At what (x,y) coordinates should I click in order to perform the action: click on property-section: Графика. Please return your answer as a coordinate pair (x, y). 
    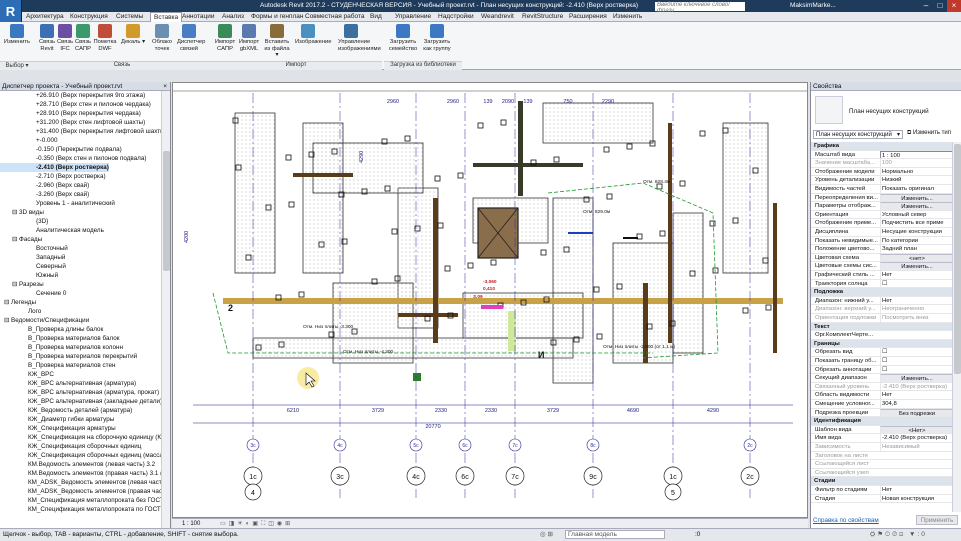
    Looking at the image, I should click on (882, 146).